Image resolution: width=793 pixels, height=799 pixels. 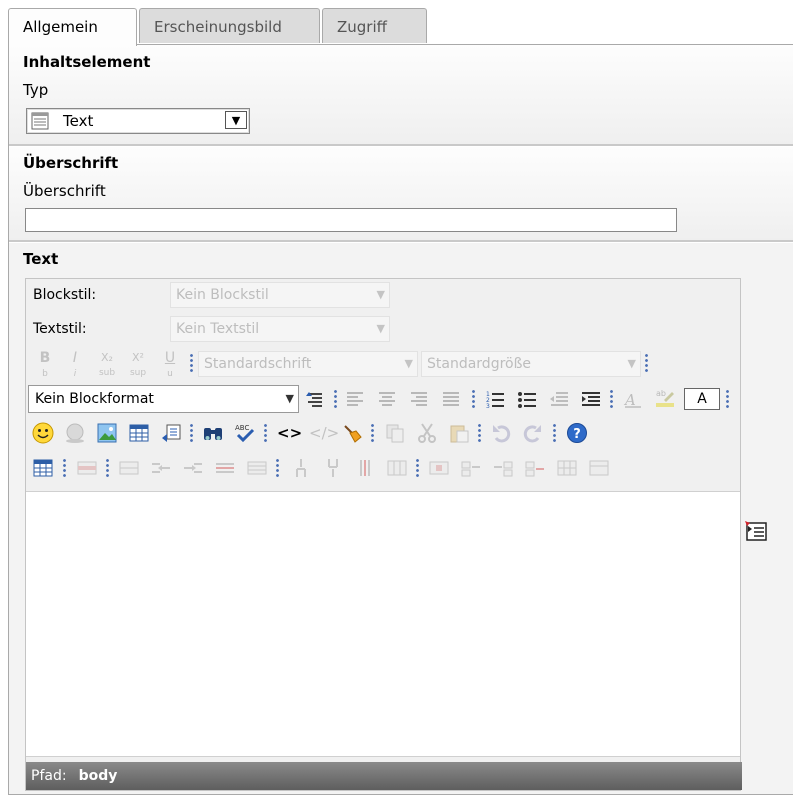 I want to click on insert-link-icon, so click(x=171, y=433).